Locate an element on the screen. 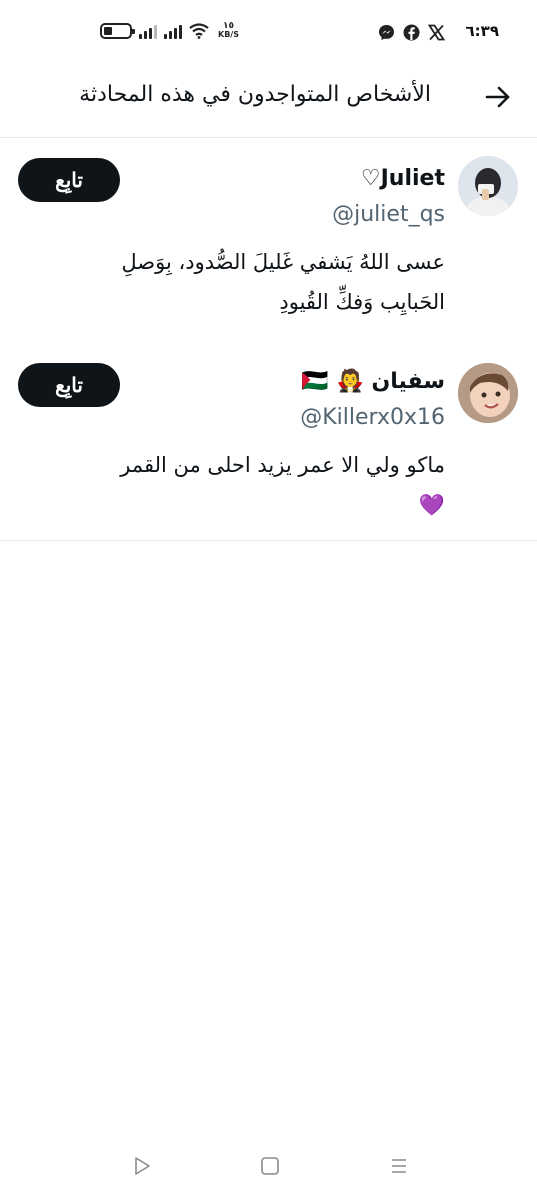 The height and width of the screenshot is (1200, 537). network-speed-unit: KB/S is located at coordinates (228, 34).